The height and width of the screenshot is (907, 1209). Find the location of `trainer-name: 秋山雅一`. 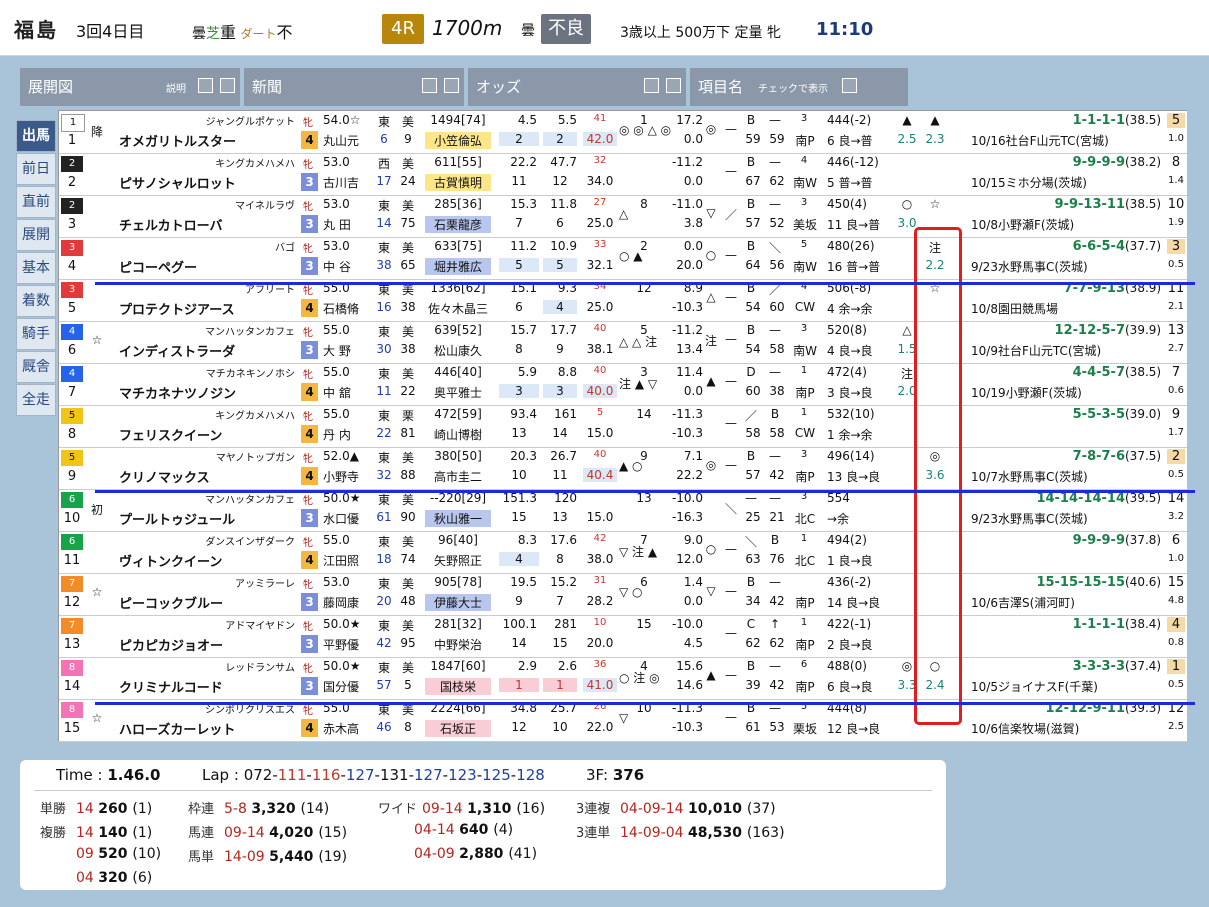

trainer-name: 秋山雅一 is located at coordinates (458, 518).